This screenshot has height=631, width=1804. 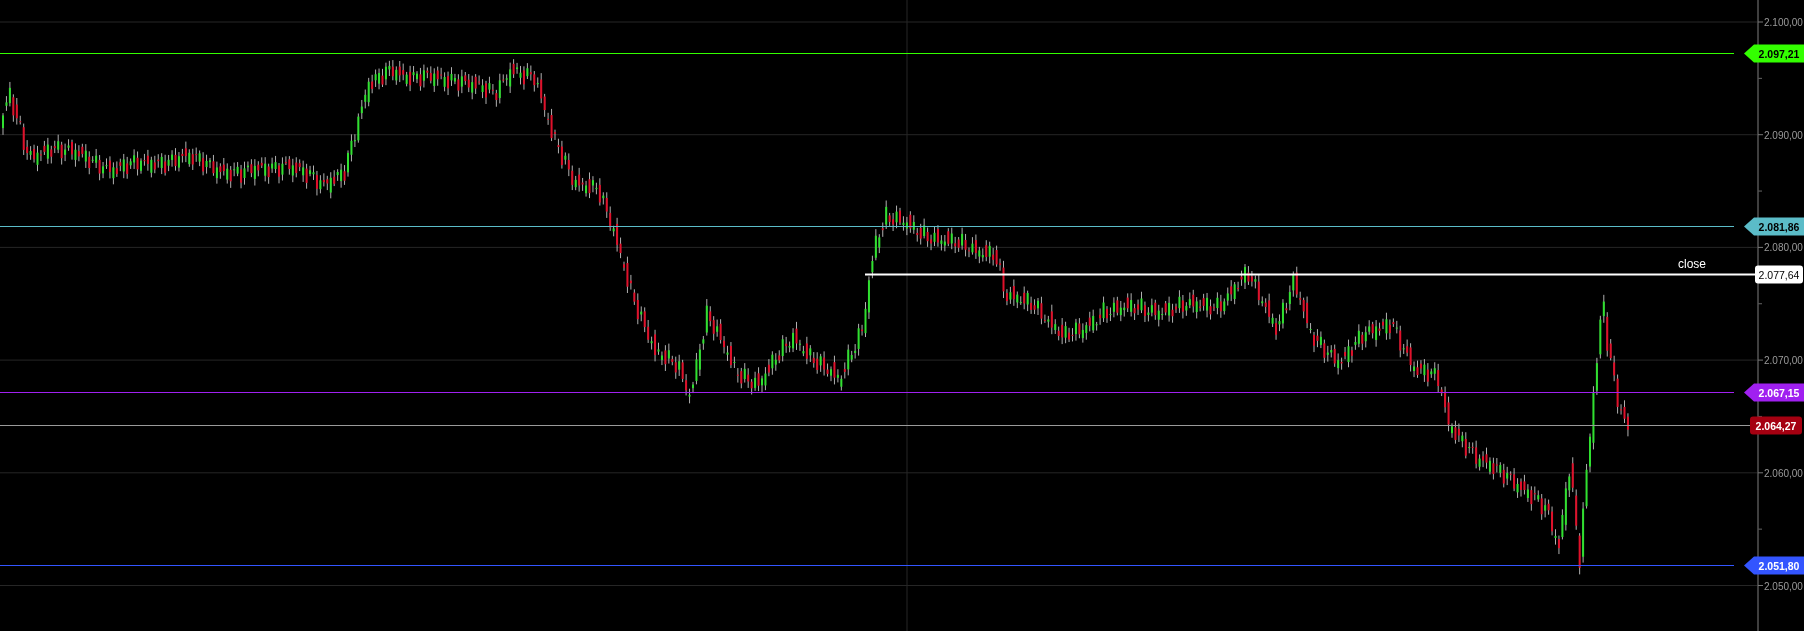 I want to click on axis-tick-label: 2.100,00, so click(x=1783, y=22).